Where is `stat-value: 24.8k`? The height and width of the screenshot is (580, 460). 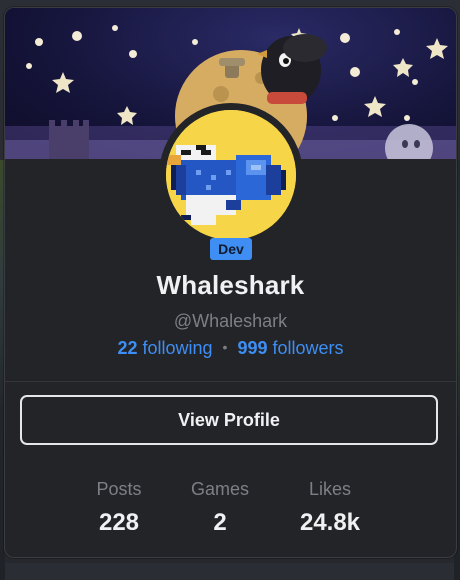 stat-value: 24.8k is located at coordinates (330, 523).